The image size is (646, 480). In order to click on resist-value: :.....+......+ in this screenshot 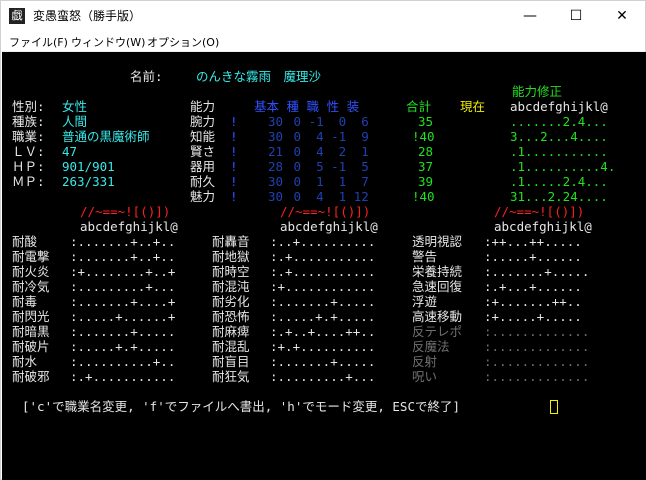, I will do `click(123, 316)`.